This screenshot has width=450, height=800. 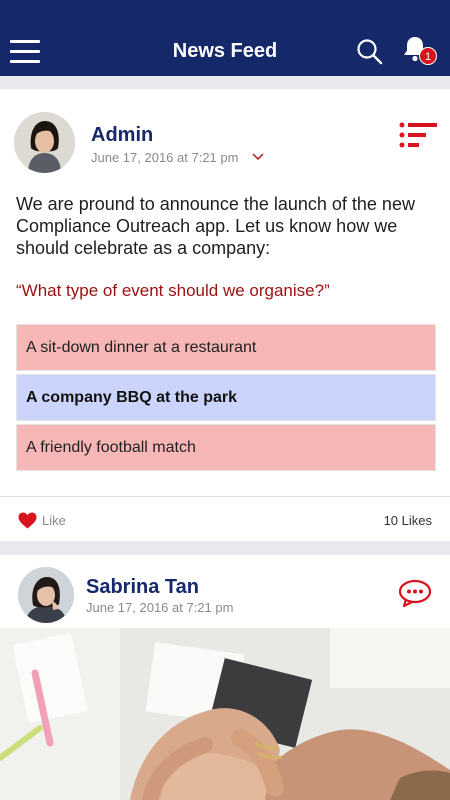 What do you see at coordinates (142, 587) in the screenshot?
I see `author-name: Sabrina Tan` at bounding box center [142, 587].